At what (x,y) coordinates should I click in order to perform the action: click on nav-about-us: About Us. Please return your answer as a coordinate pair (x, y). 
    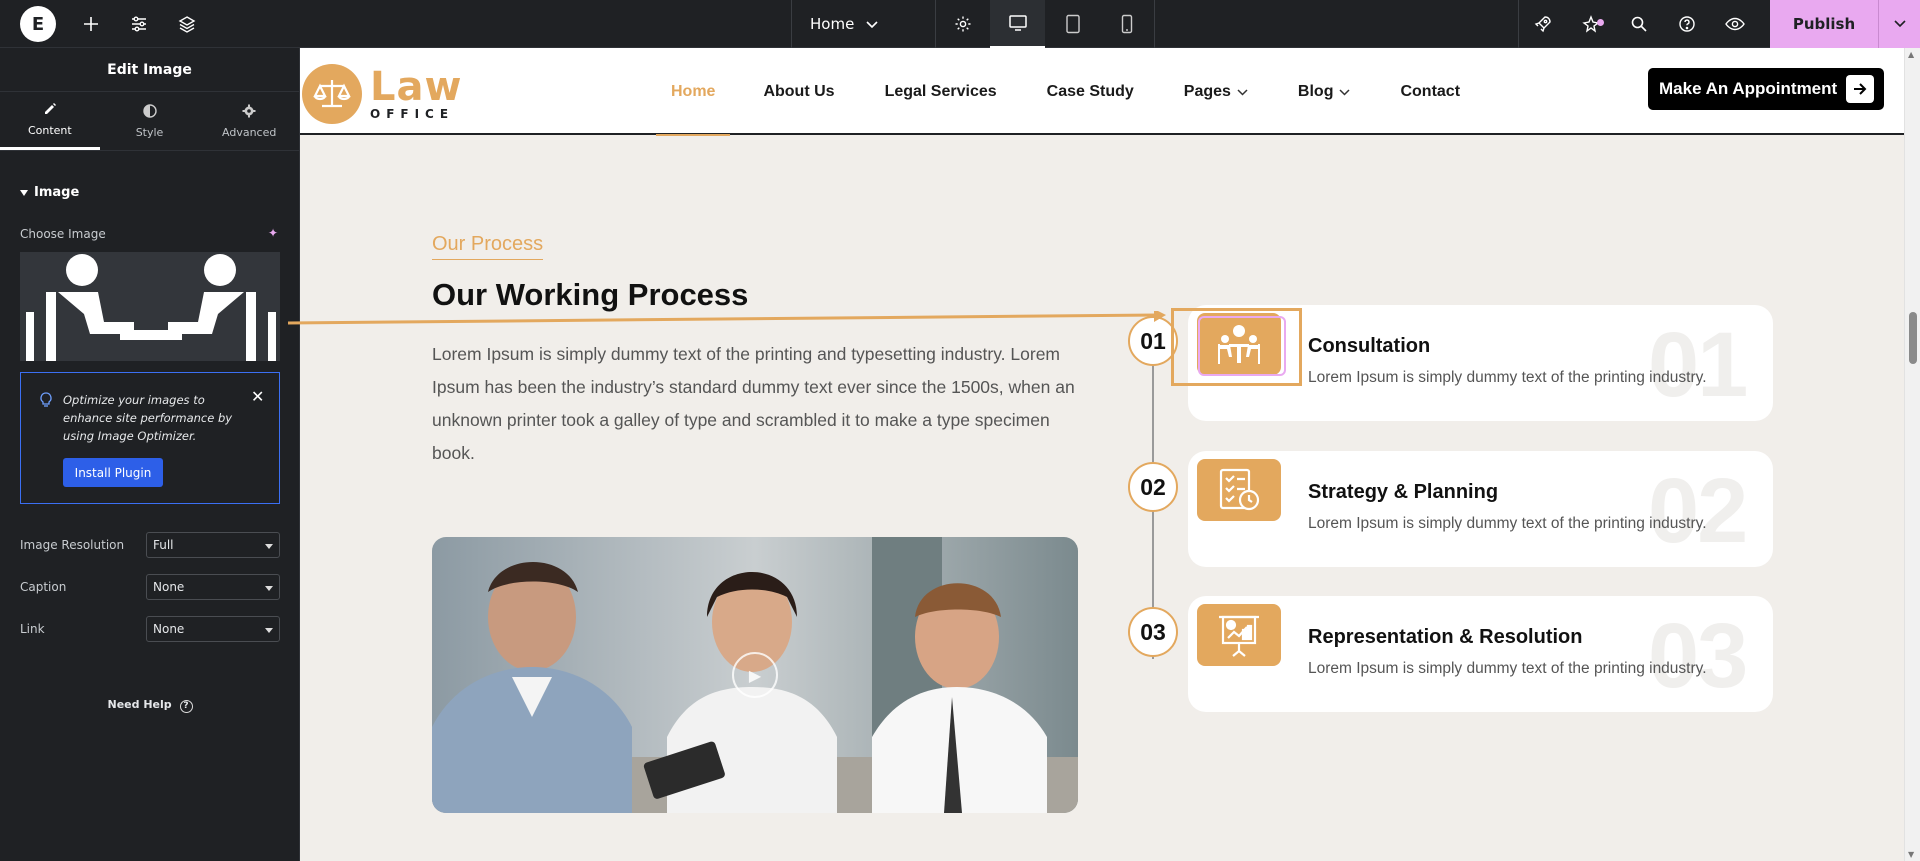
    Looking at the image, I should click on (798, 91).